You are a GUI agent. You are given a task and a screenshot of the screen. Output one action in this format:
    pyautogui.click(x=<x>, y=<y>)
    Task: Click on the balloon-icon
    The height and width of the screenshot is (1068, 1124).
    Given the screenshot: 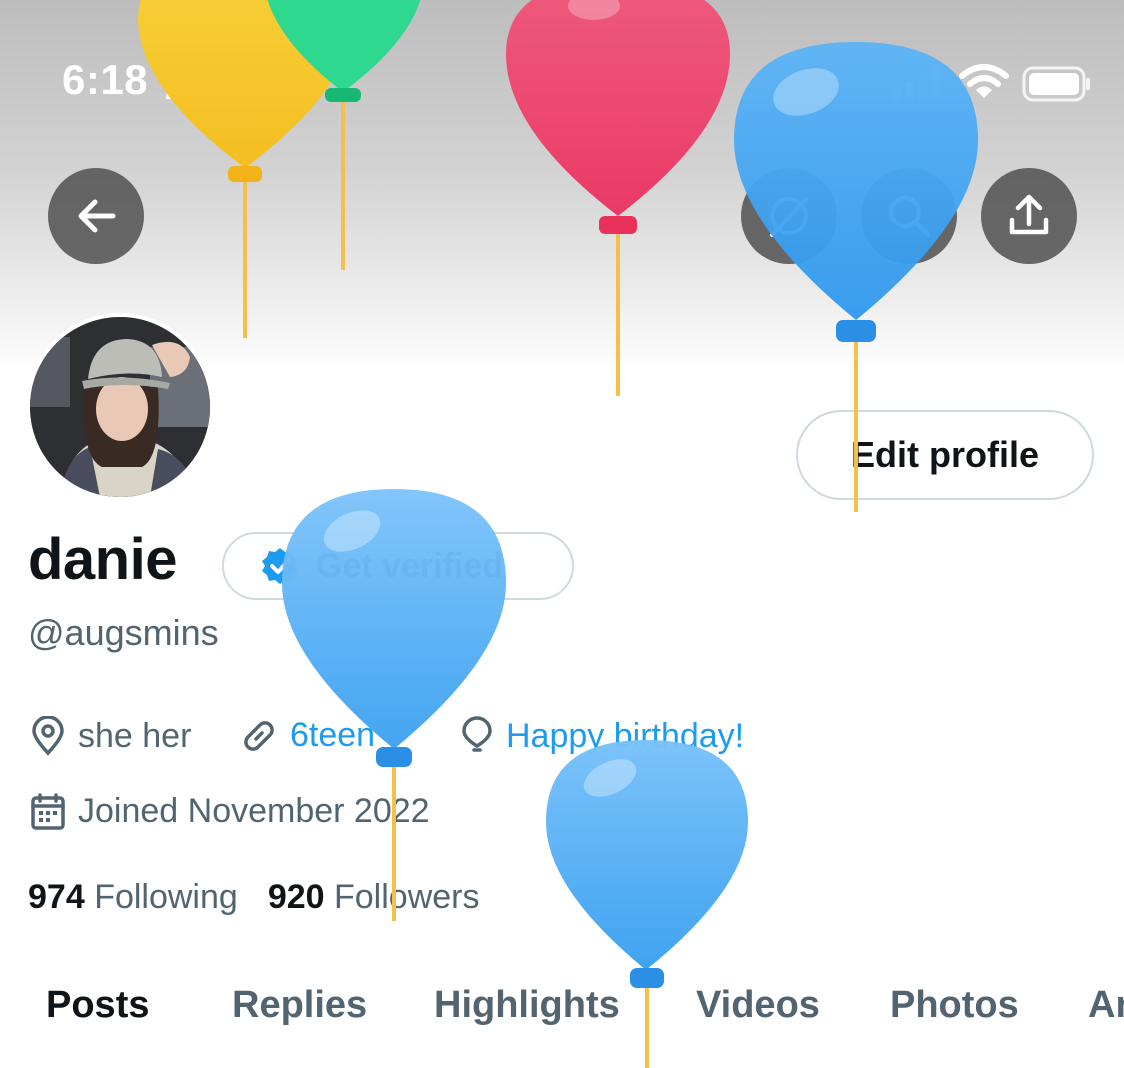 What is the action you would take?
    pyautogui.click(x=477, y=734)
    